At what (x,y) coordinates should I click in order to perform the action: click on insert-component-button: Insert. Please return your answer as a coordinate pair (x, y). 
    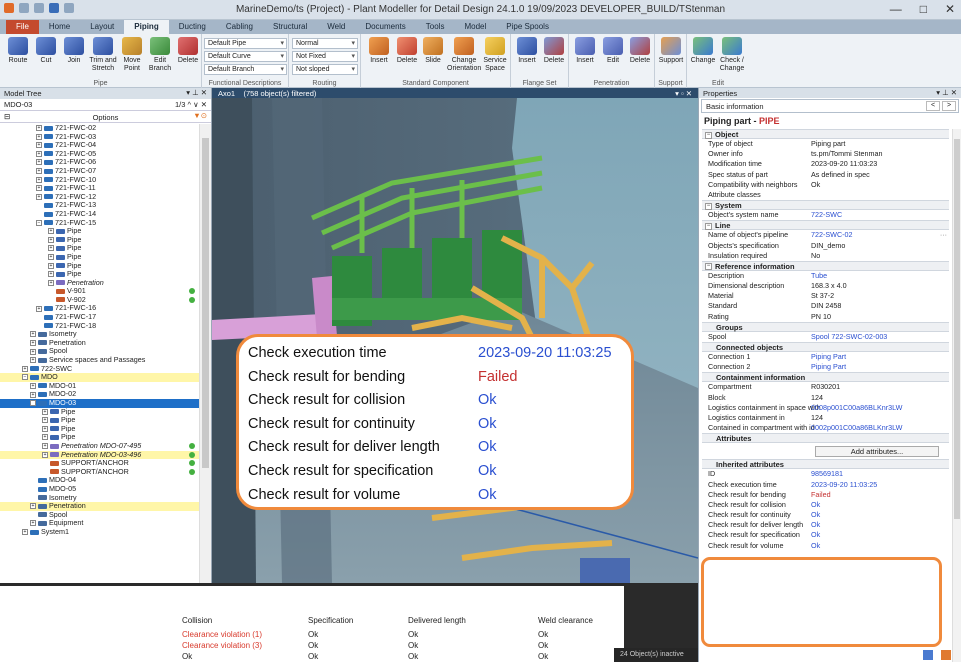
    Looking at the image, I should click on (379, 51).